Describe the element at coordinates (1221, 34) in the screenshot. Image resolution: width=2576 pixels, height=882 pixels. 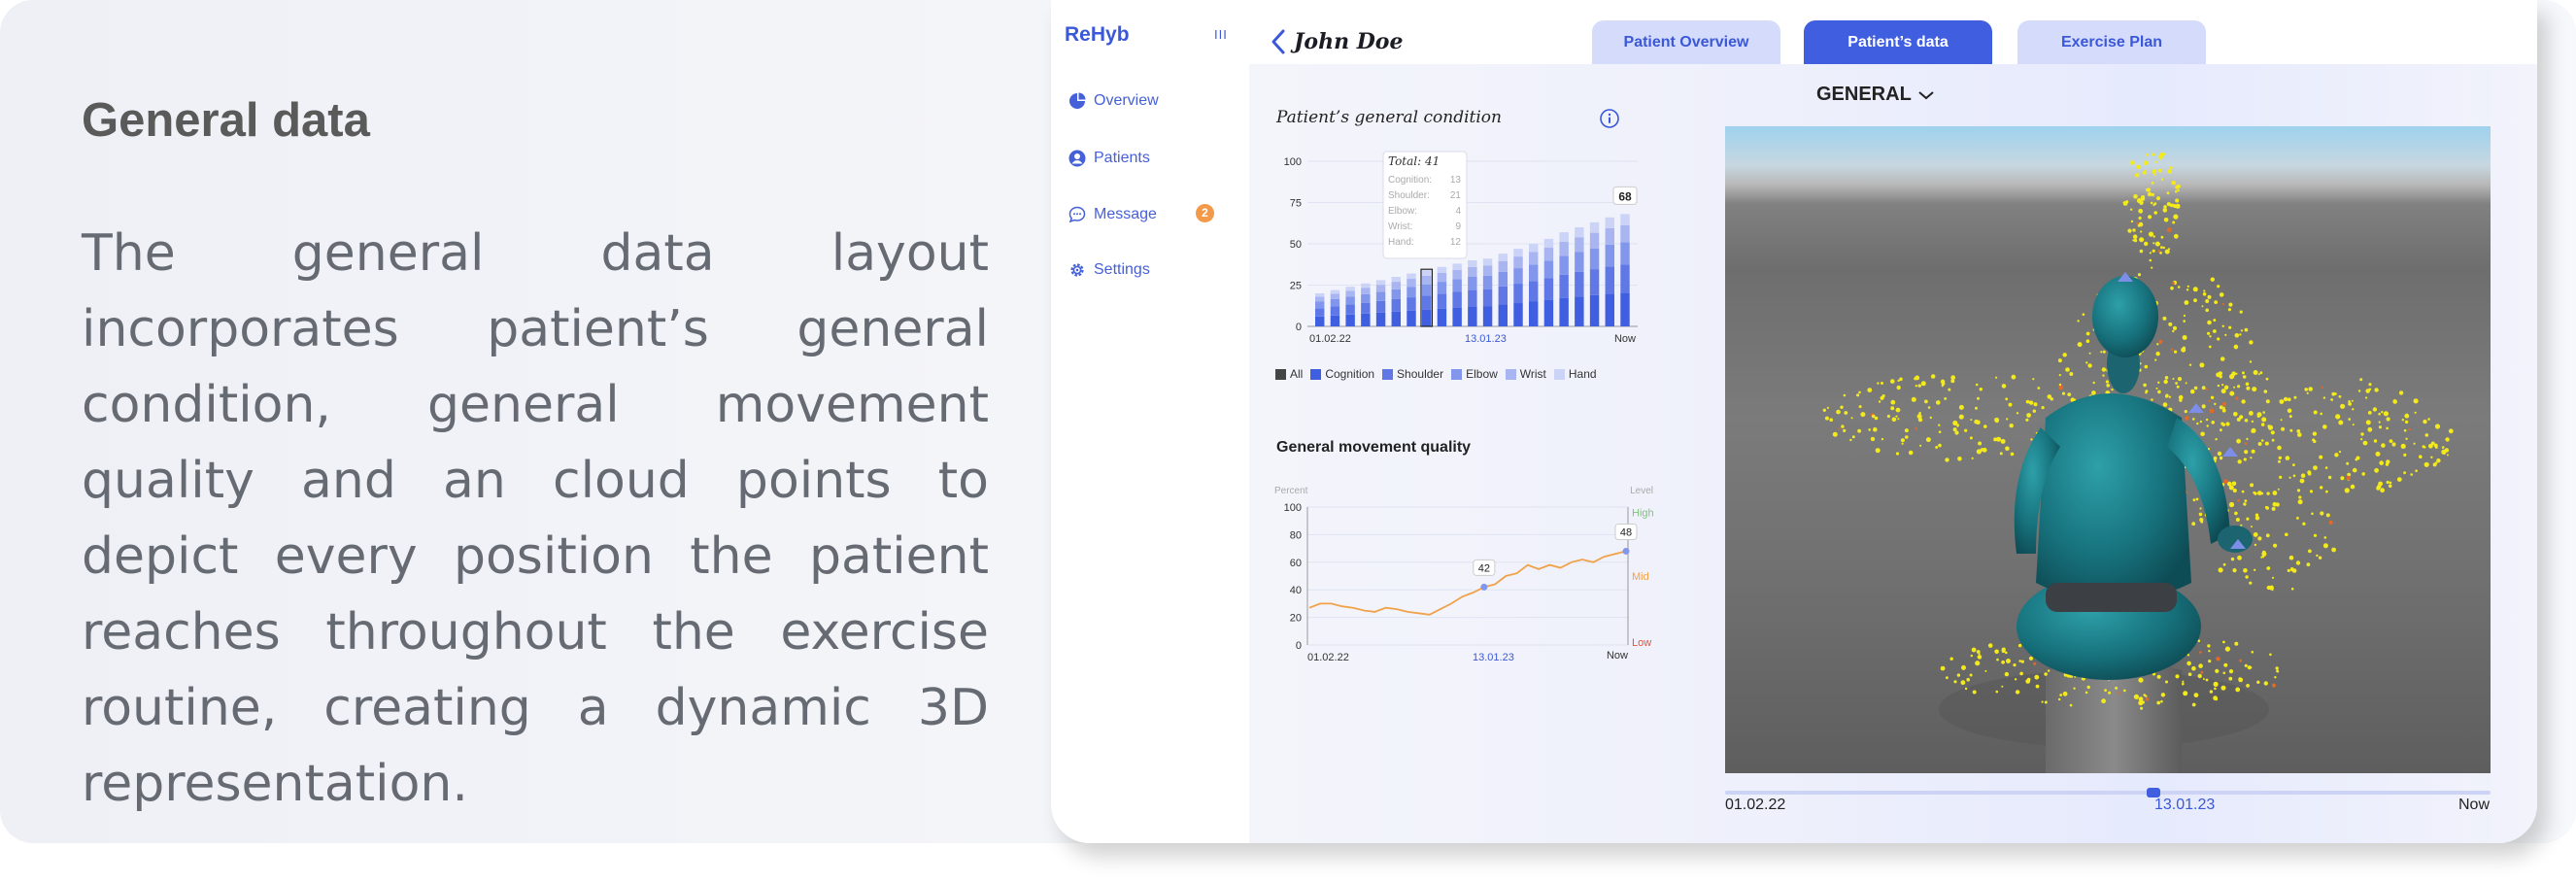
I see `collapse-menu-icon: III` at that location.